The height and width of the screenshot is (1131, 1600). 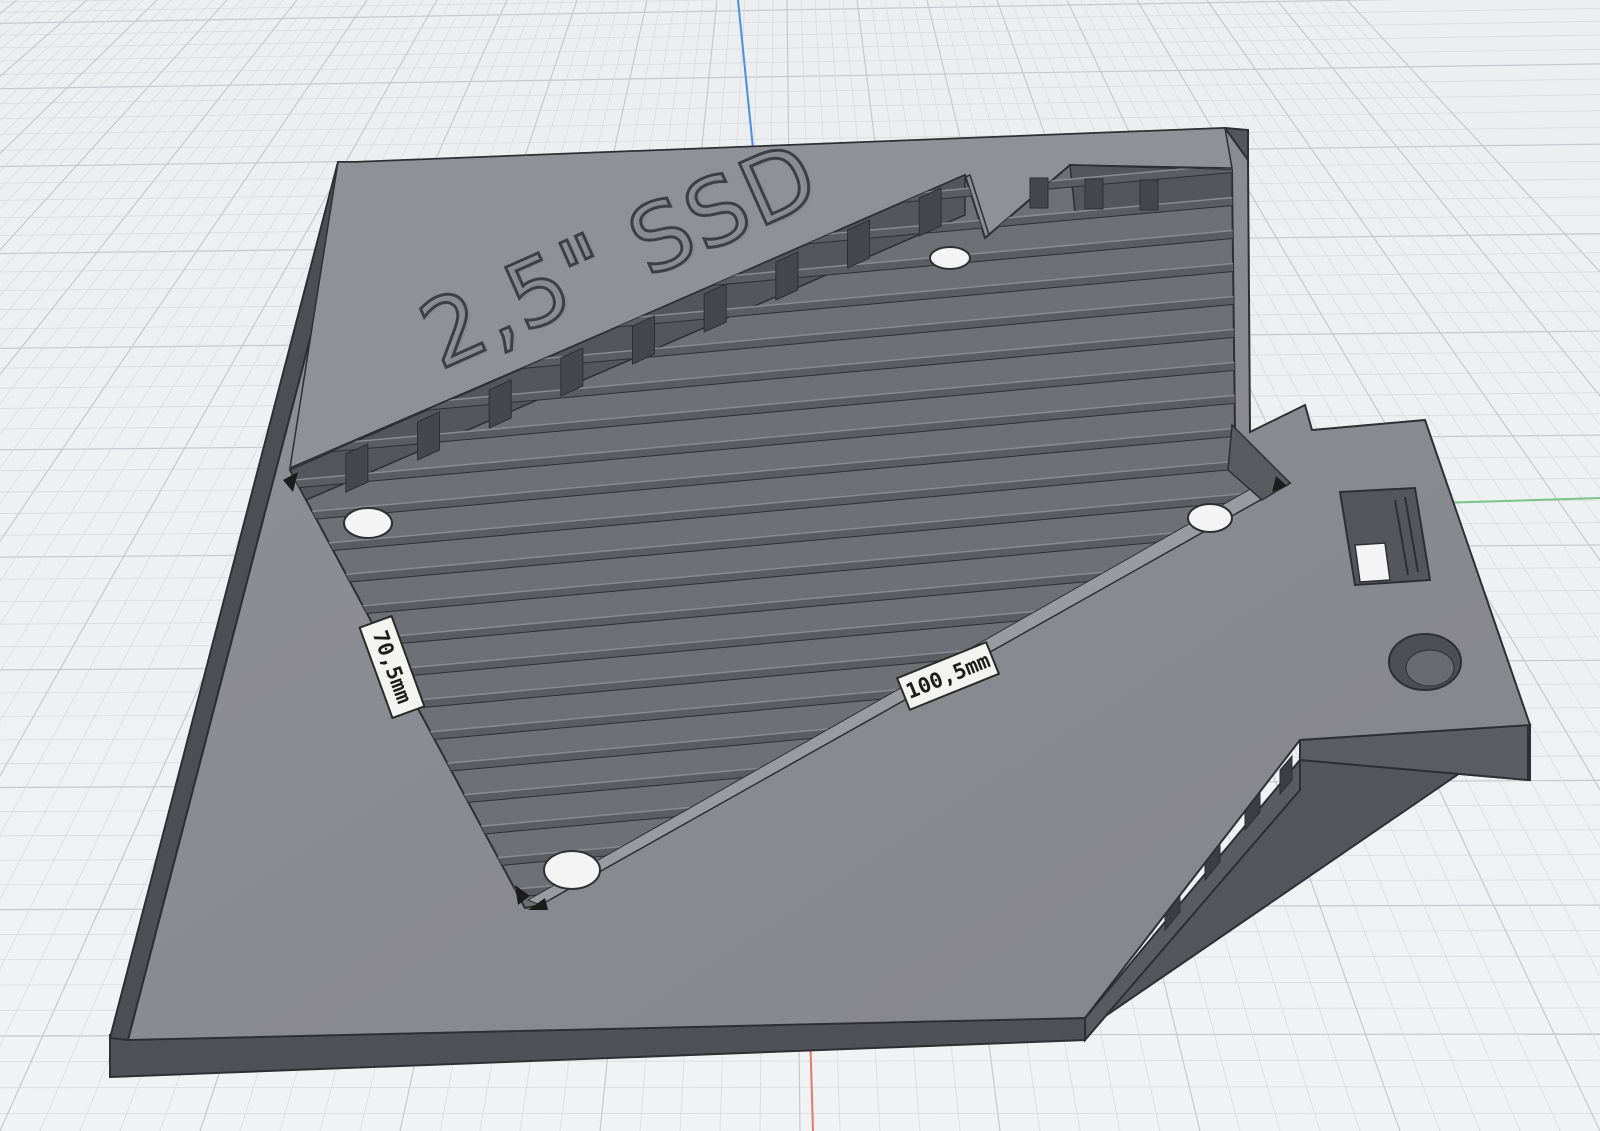 What do you see at coordinates (572, 870) in the screenshot?
I see `screw-hole-front` at bounding box center [572, 870].